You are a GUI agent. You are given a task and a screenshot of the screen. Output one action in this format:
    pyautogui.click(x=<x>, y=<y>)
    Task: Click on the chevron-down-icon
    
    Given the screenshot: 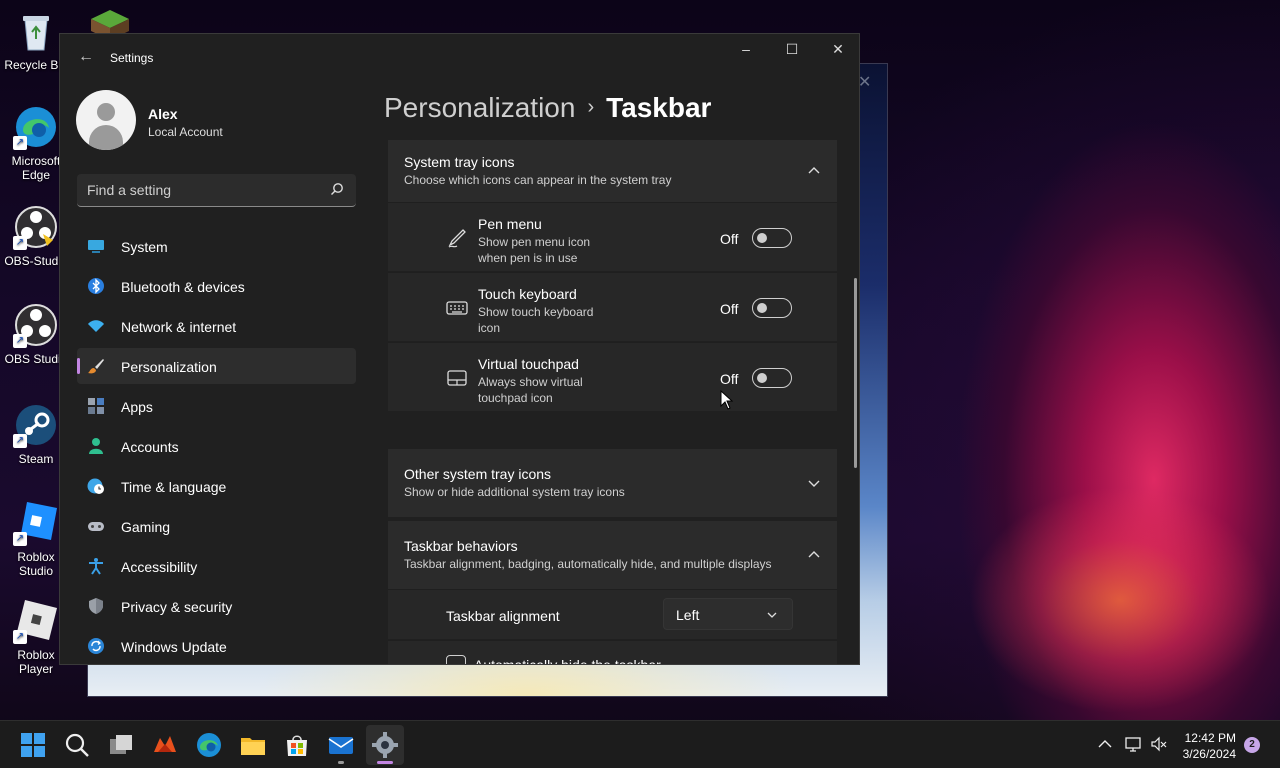 What is the action you would take?
    pyautogui.click(x=814, y=483)
    